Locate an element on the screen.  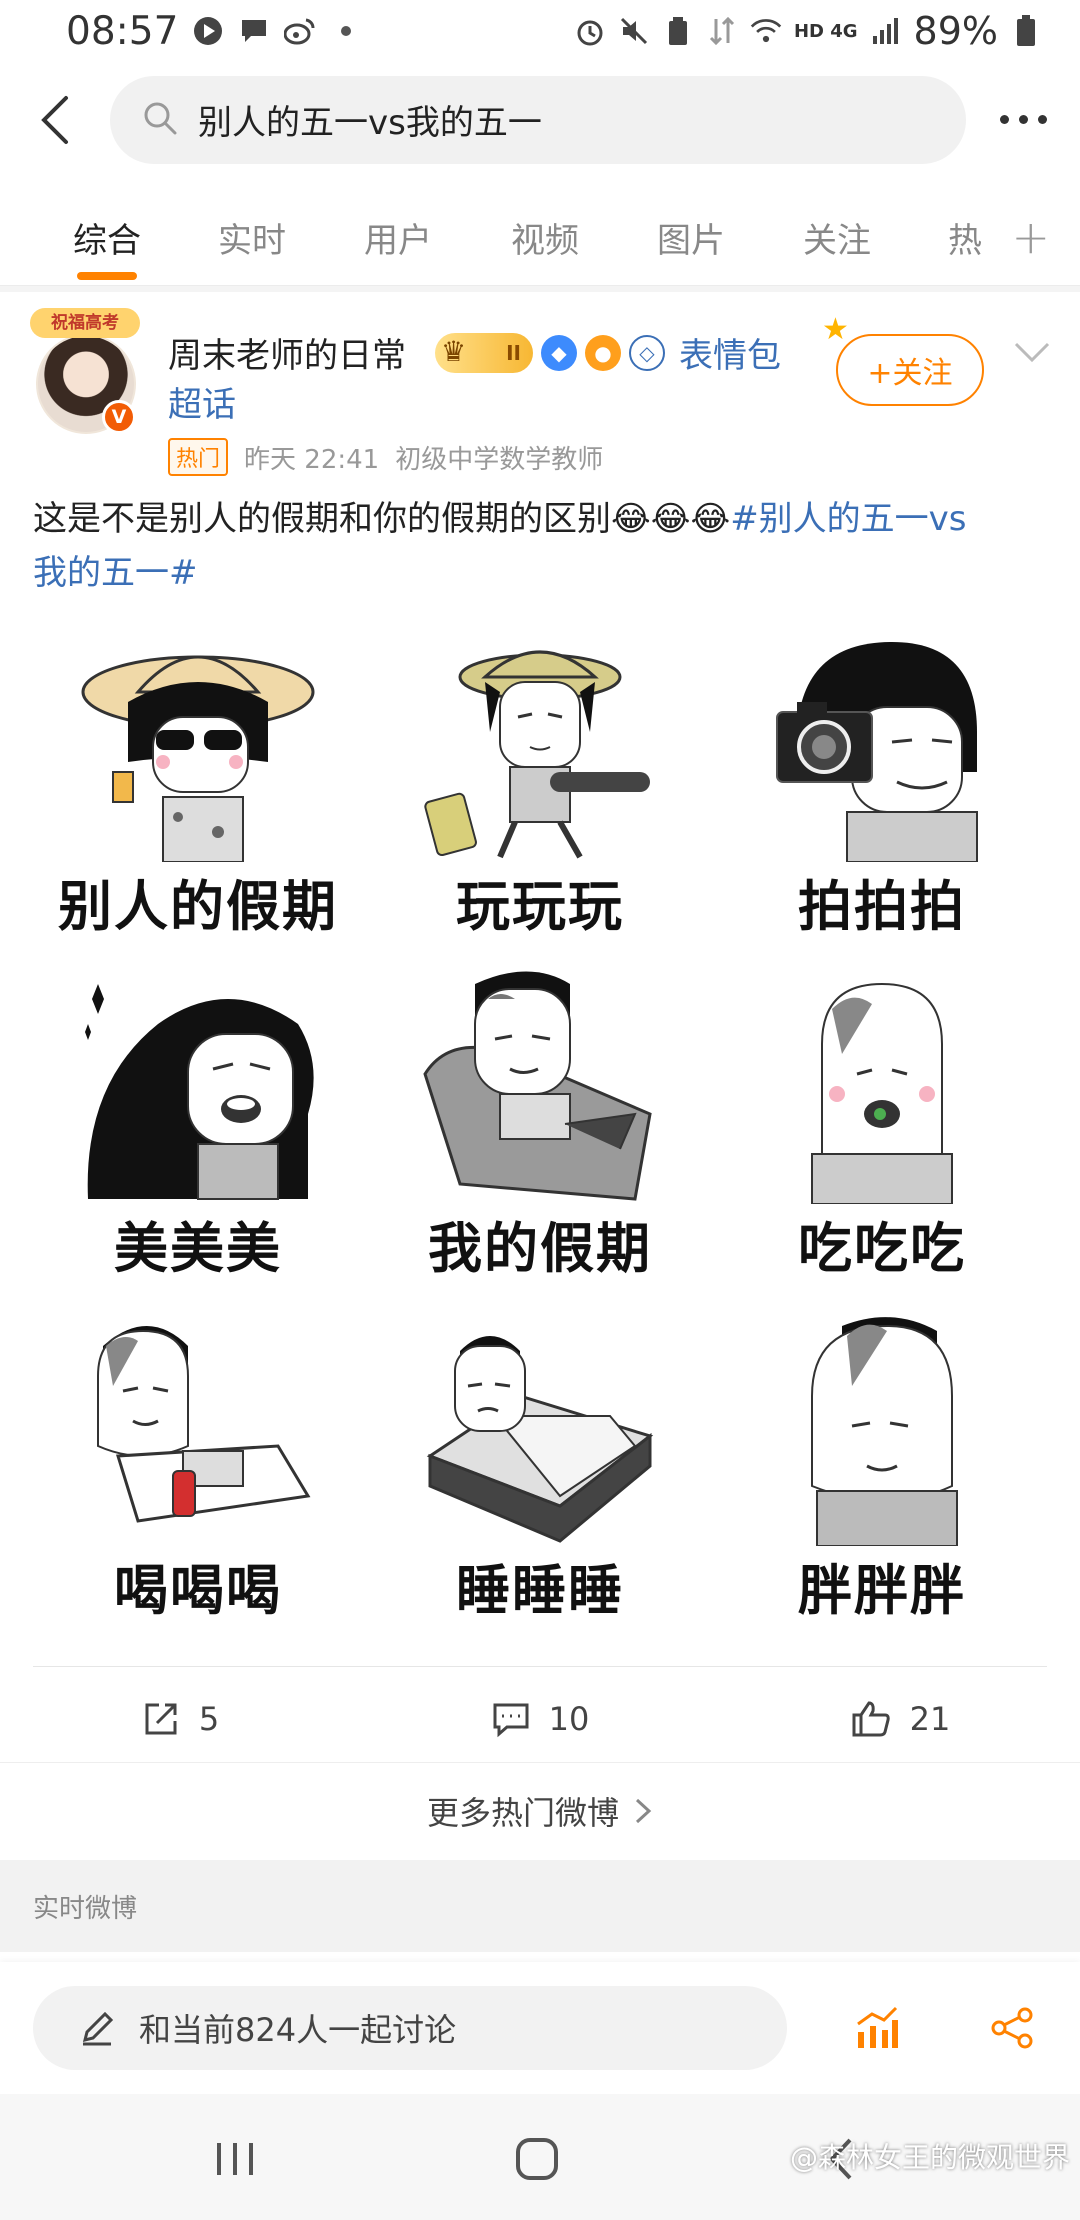
meme-image: 胖胖胖 is located at coordinates (882, 1471).